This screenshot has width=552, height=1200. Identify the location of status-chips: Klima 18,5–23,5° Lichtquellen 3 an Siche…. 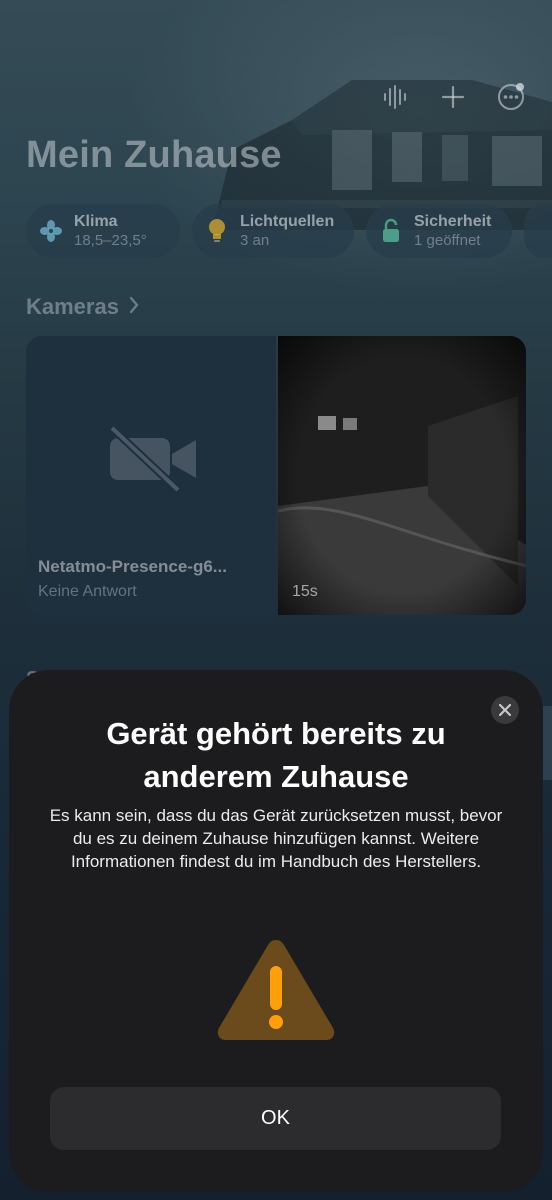
(289, 231).